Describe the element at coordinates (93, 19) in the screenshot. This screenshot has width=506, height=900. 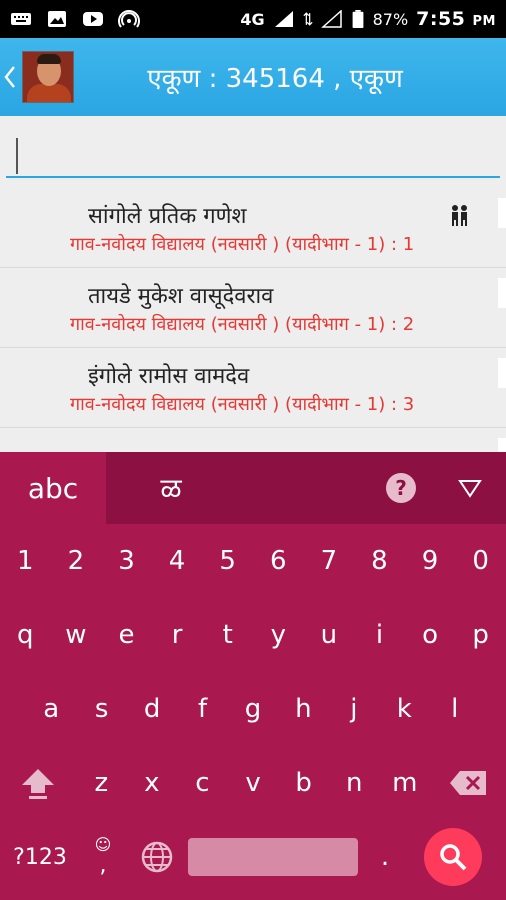
I see `youtube-notification-icon` at that location.